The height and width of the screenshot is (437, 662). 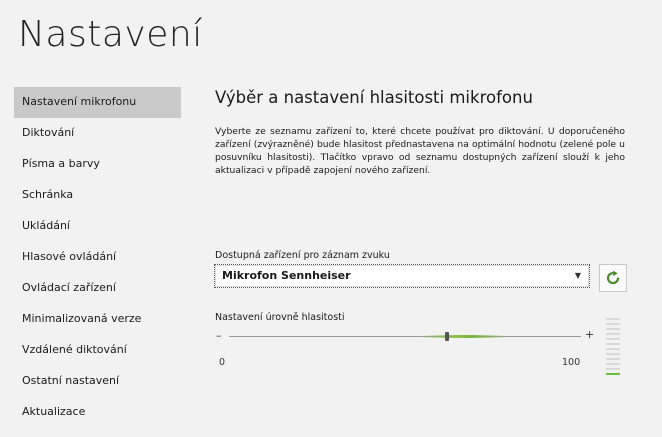 I want to click on recommended-volume-range, so click(x=463, y=336).